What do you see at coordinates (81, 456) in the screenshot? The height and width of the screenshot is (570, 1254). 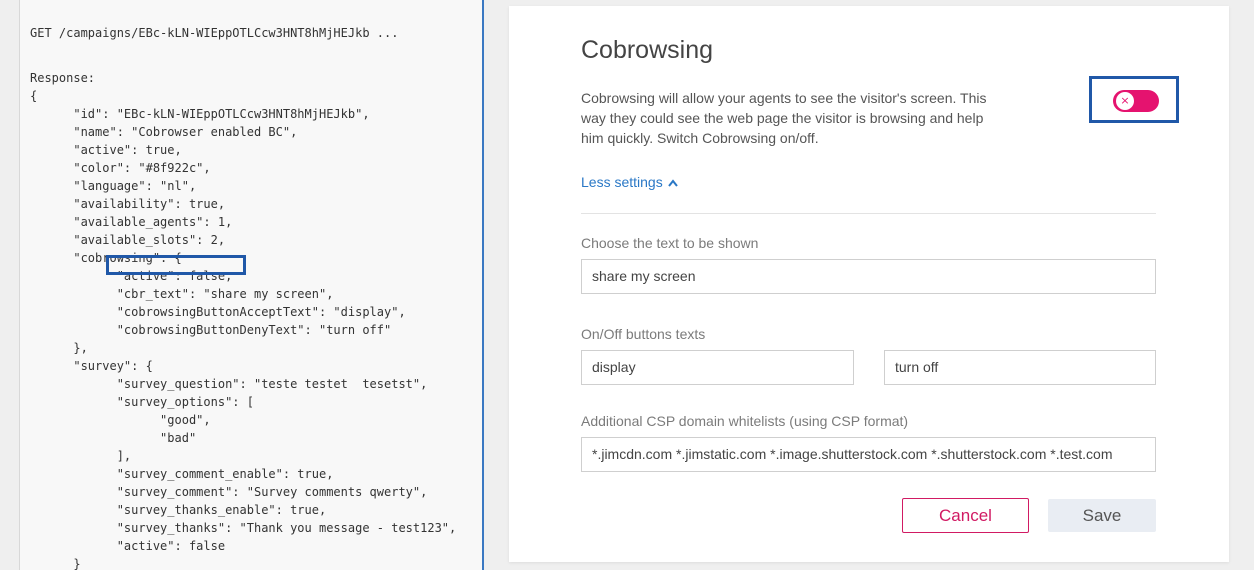 I see `code-line: ],` at bounding box center [81, 456].